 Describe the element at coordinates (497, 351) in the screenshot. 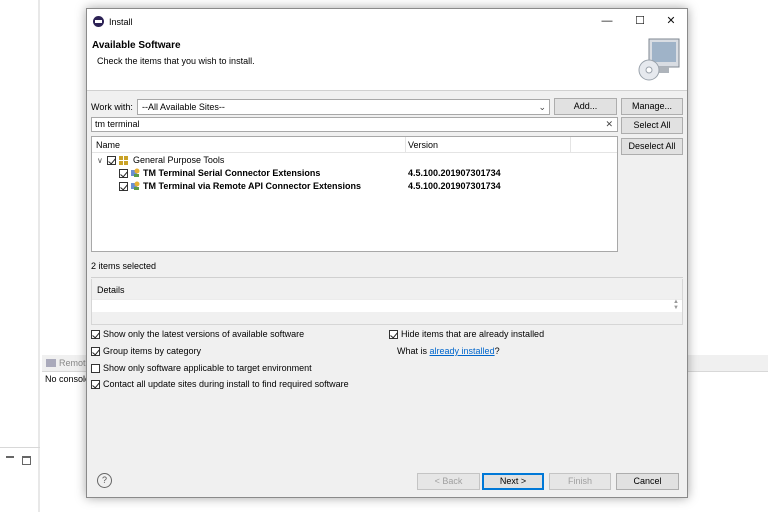

I see `what-is-suffix: ?` at that location.